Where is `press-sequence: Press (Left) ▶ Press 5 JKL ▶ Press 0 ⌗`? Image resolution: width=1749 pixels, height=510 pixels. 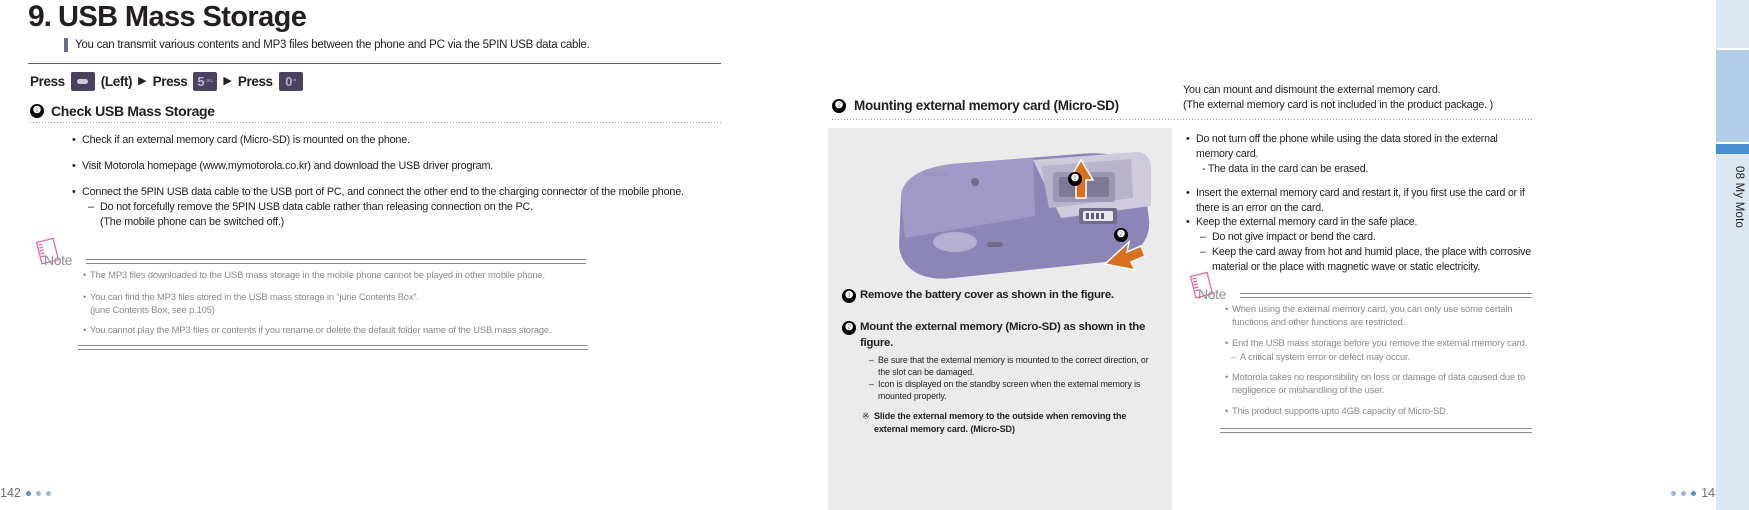
press-sequence: Press (Left) ▶ Press 5 JKL ▶ Press 0 ⌗ is located at coordinates (166, 81).